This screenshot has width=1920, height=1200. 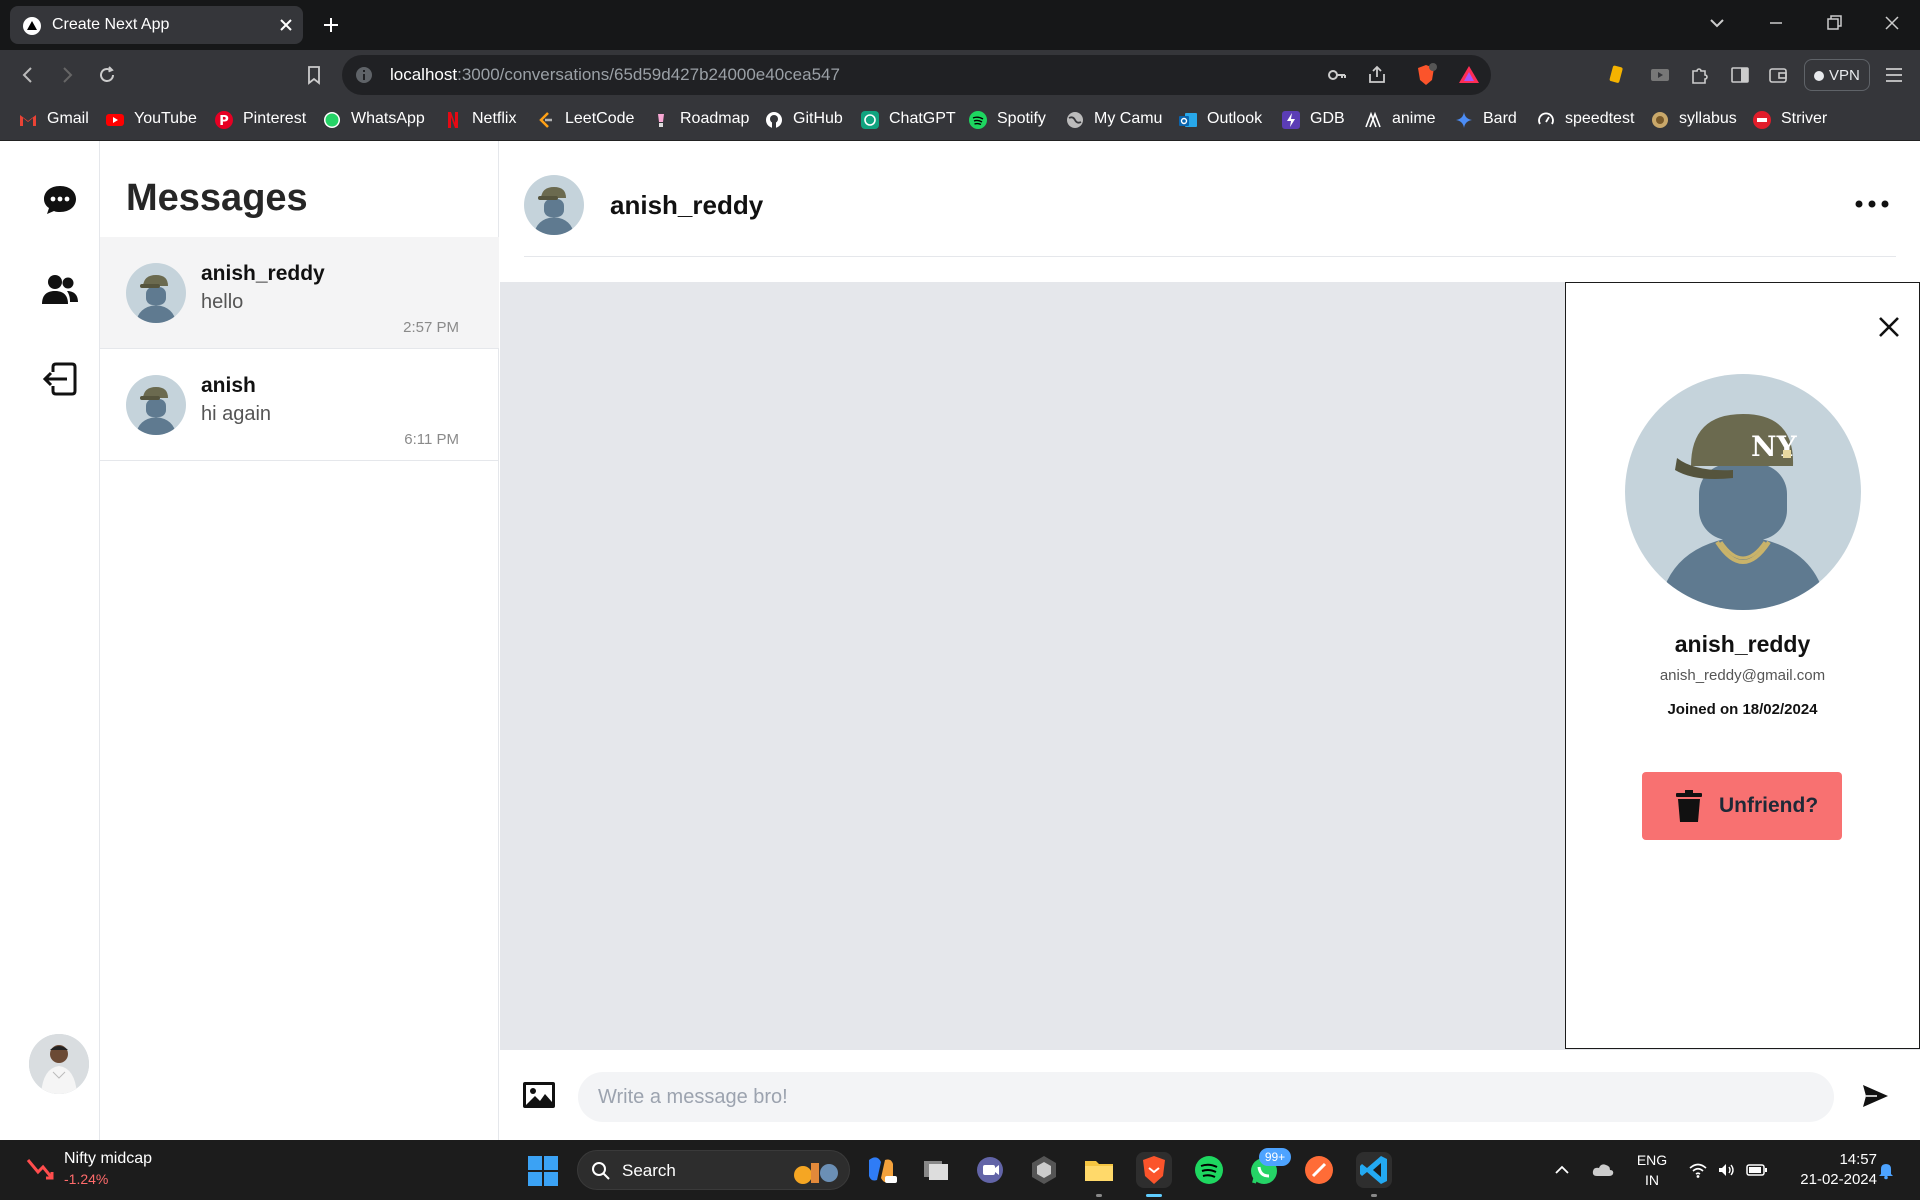 What do you see at coordinates (1844, 75) in the screenshot?
I see `vpn-label: VPN` at bounding box center [1844, 75].